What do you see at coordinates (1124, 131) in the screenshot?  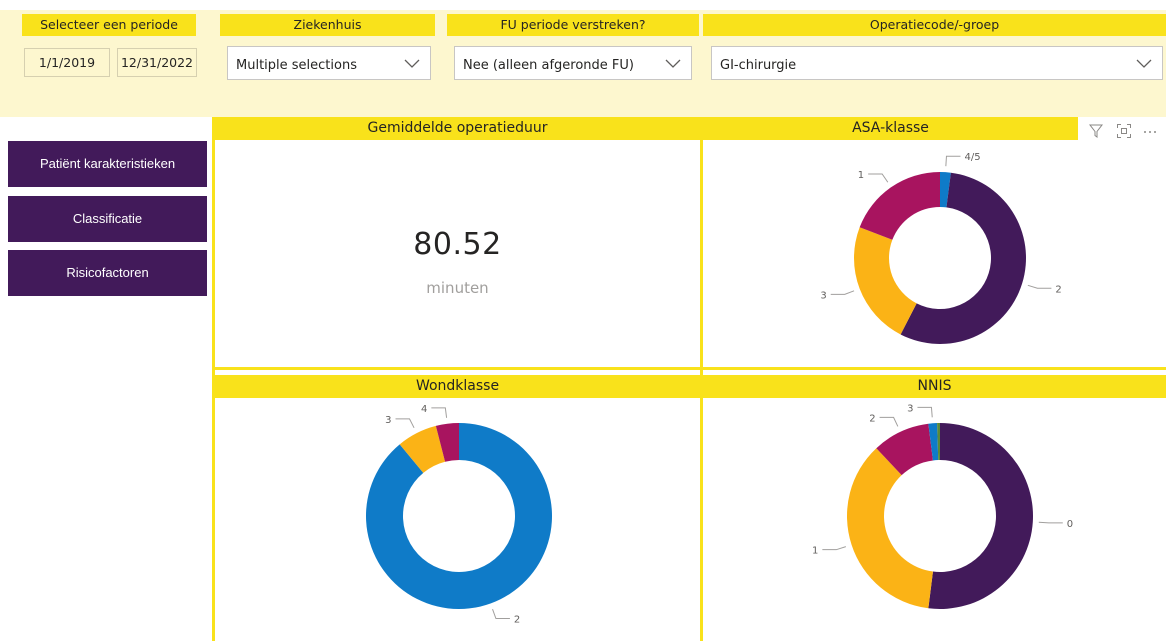 I see `focus-mode-icon` at bounding box center [1124, 131].